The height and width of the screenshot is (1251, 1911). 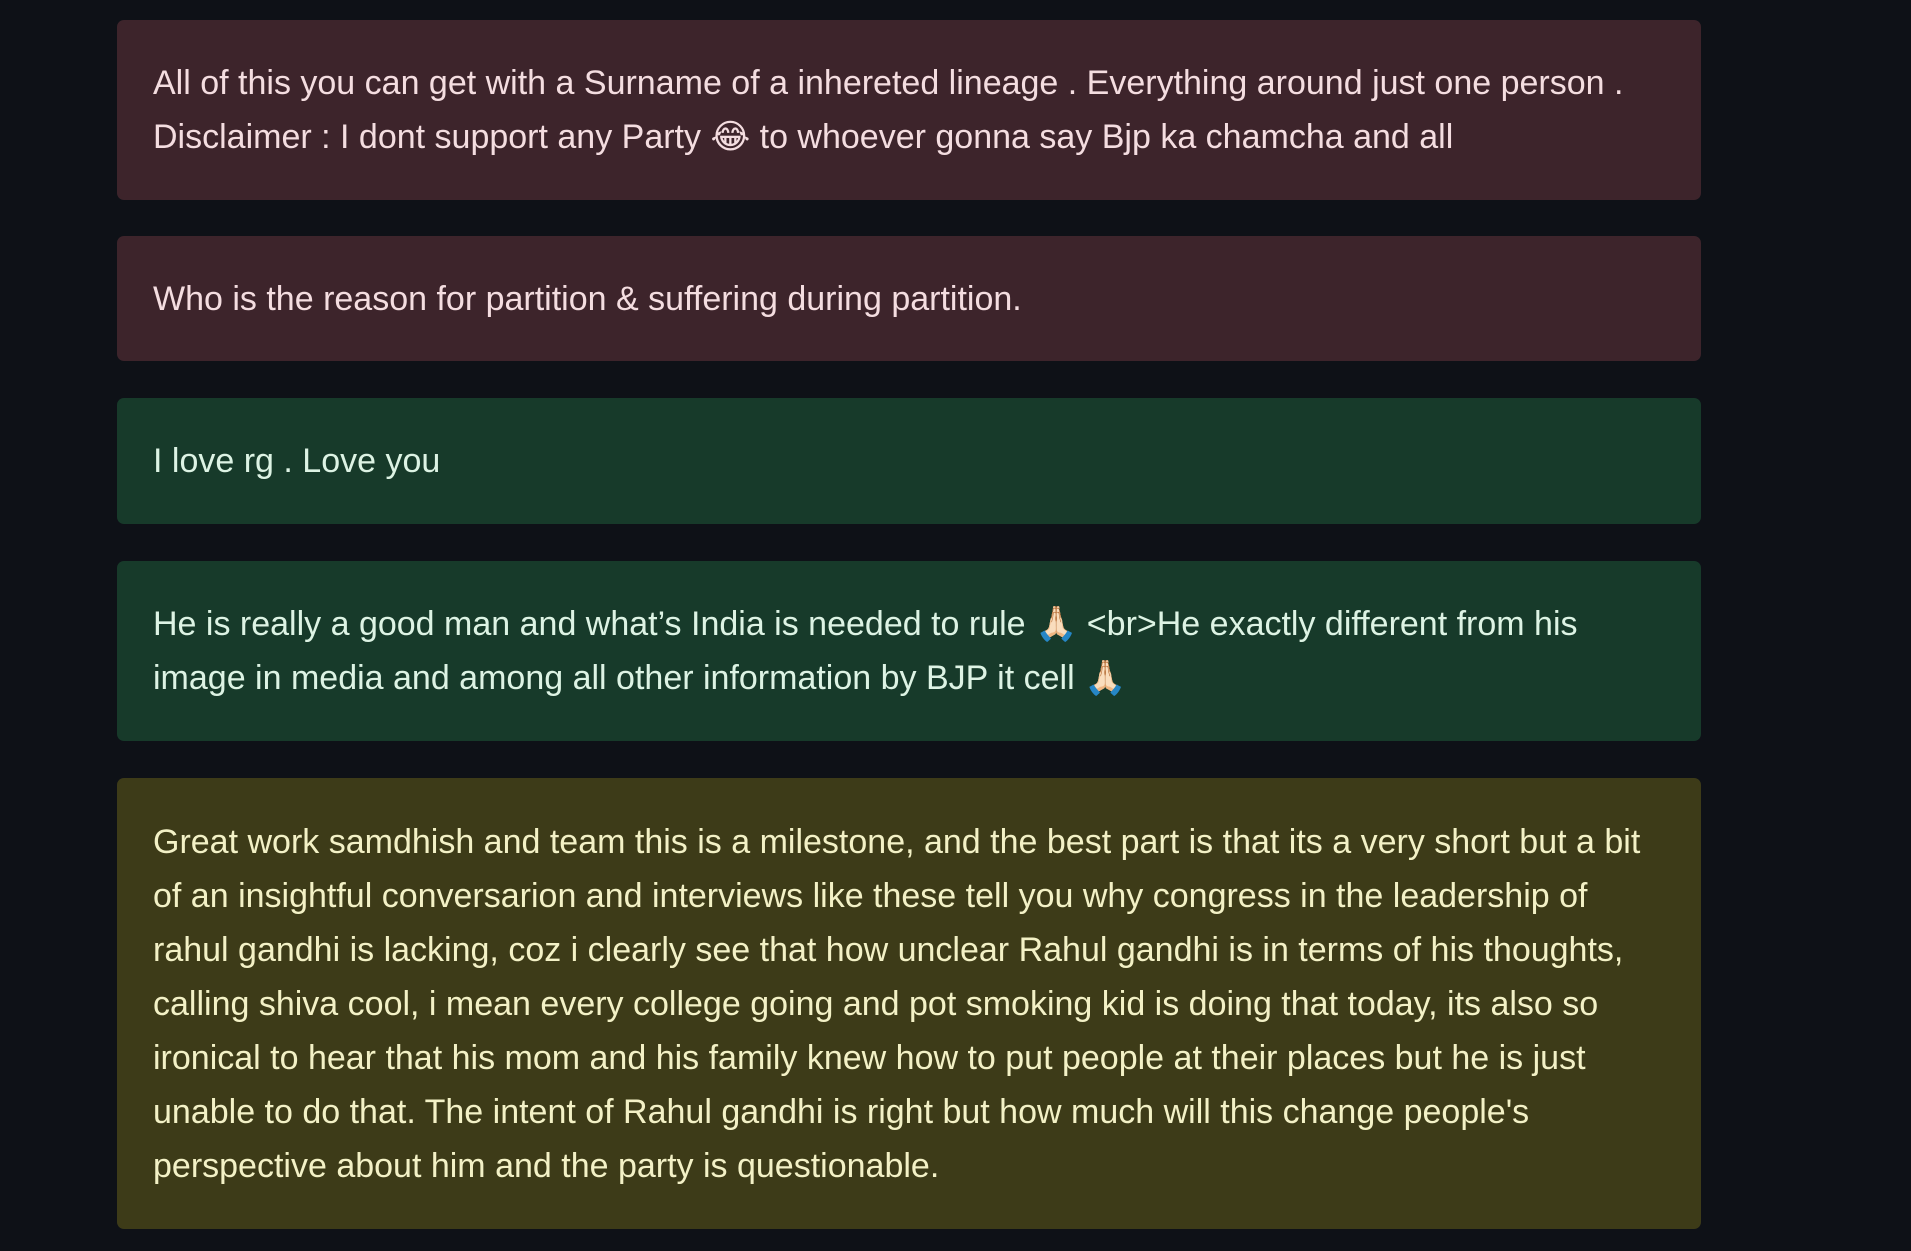 I want to click on comment-text: I love rg . Love you, so click(x=297, y=461).